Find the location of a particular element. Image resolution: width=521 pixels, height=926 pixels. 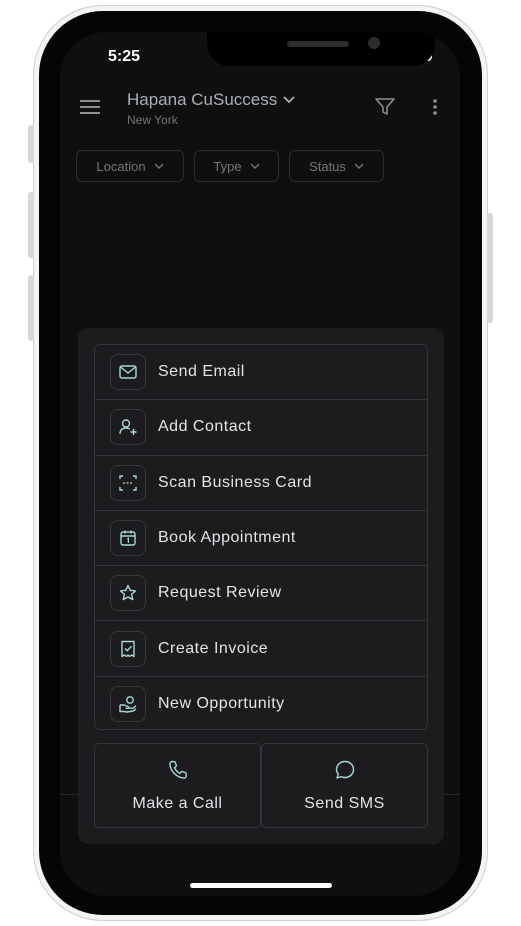

chat-bubble-icon is located at coordinates (345, 770).